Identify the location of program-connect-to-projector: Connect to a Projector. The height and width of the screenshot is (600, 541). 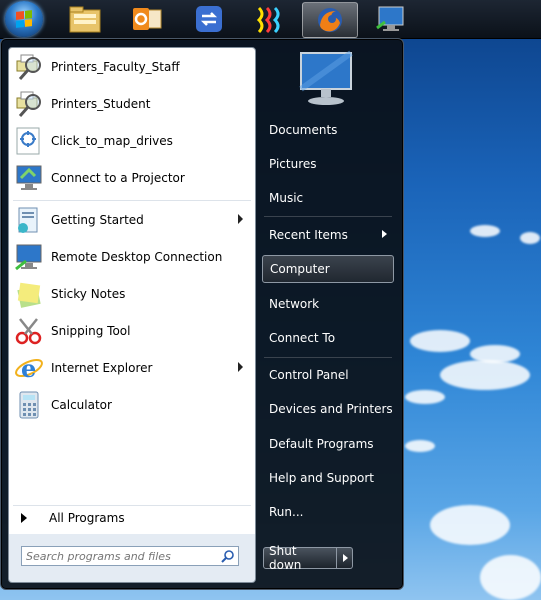
(132, 178).